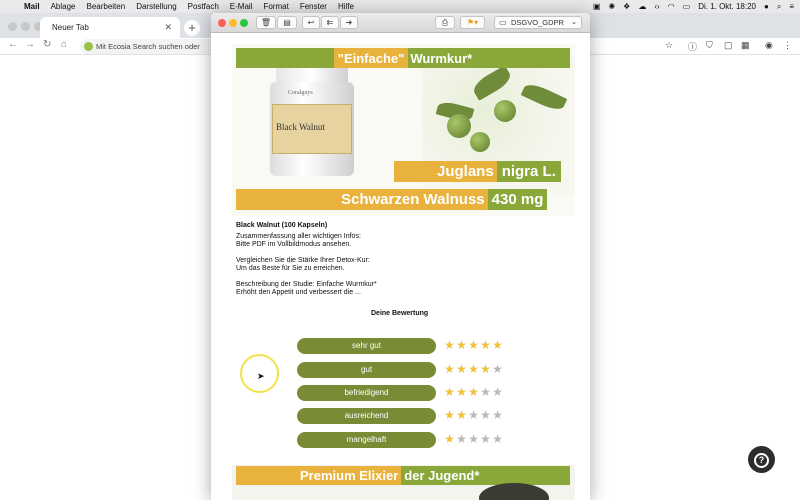 The width and height of the screenshot is (800, 500). Describe the element at coordinates (168, 27) in the screenshot. I see `tab-close-icon: ✕` at that location.